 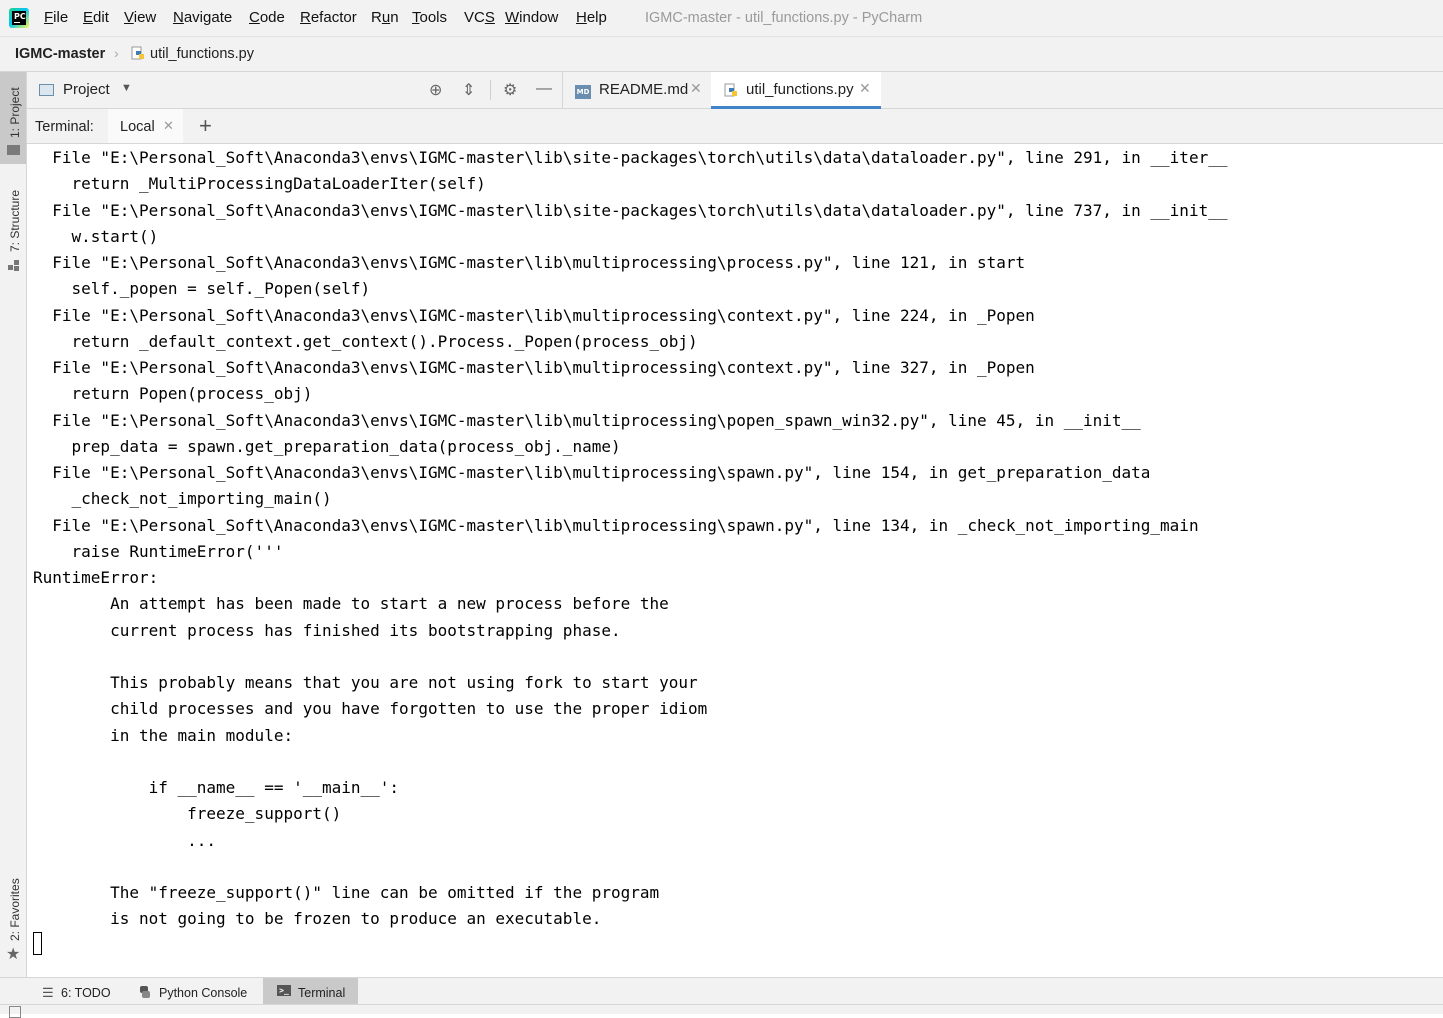 What do you see at coordinates (13, 954) in the screenshot?
I see `star-icon: ★` at bounding box center [13, 954].